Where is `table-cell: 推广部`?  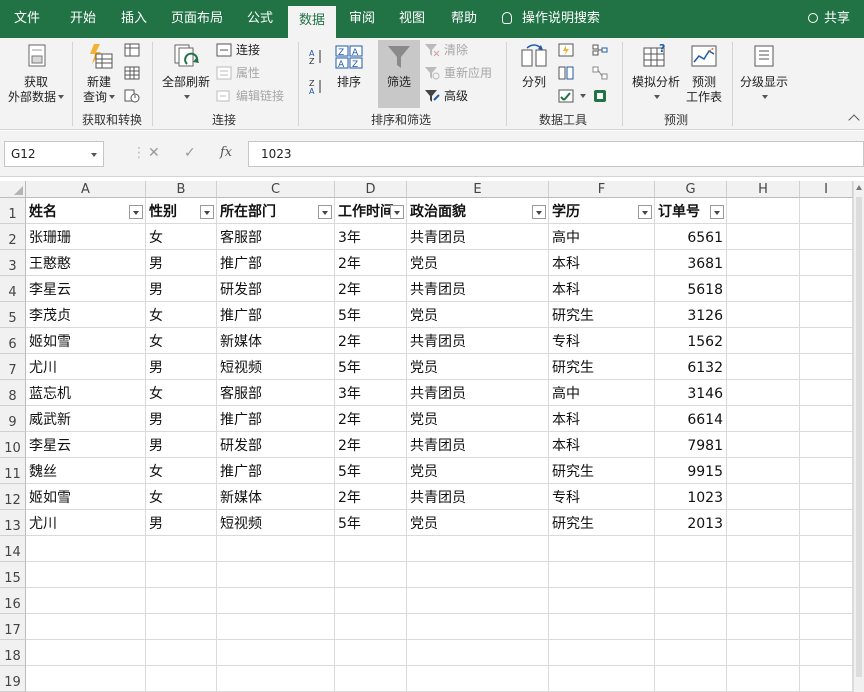
table-cell: 推广部 is located at coordinates (276, 471).